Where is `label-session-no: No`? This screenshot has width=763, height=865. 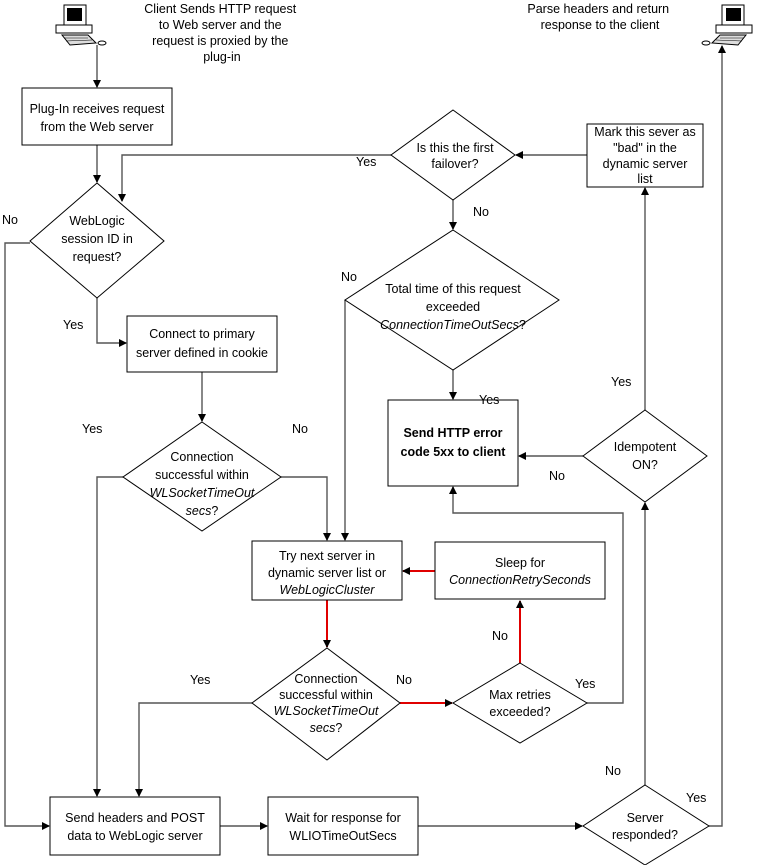 label-session-no: No is located at coordinates (10, 220).